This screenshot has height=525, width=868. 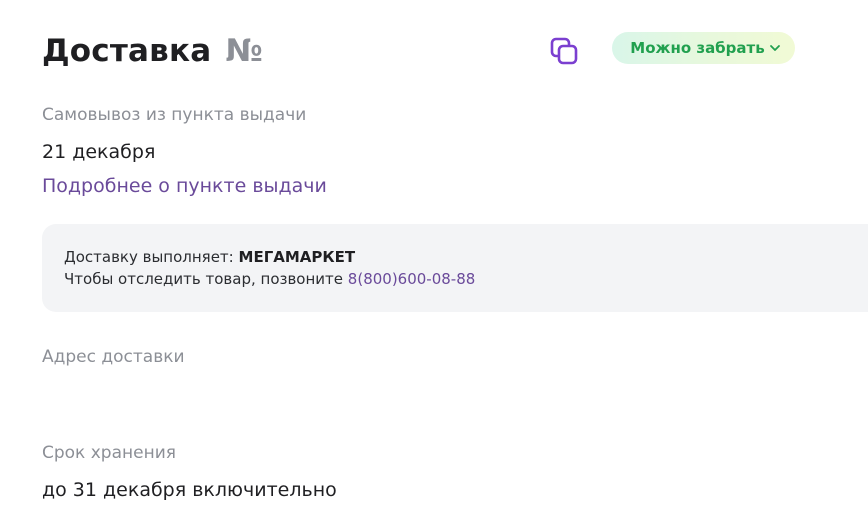 What do you see at coordinates (109, 453) in the screenshot?
I see `storage-period-label: Срок хранения` at bounding box center [109, 453].